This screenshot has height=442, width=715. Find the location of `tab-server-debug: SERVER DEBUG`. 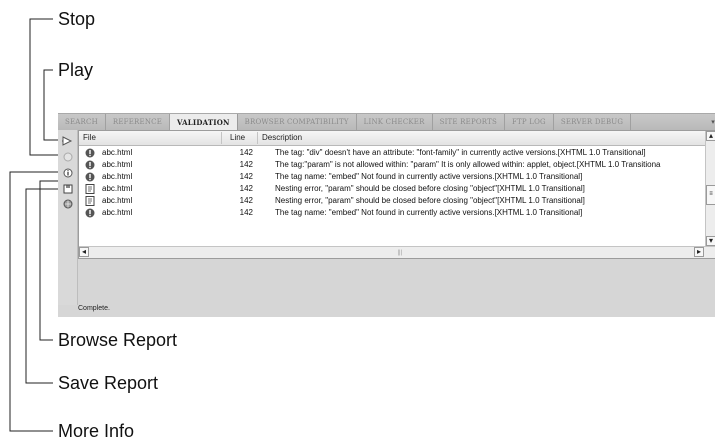

tab-server-debug: SERVER DEBUG is located at coordinates (593, 122).